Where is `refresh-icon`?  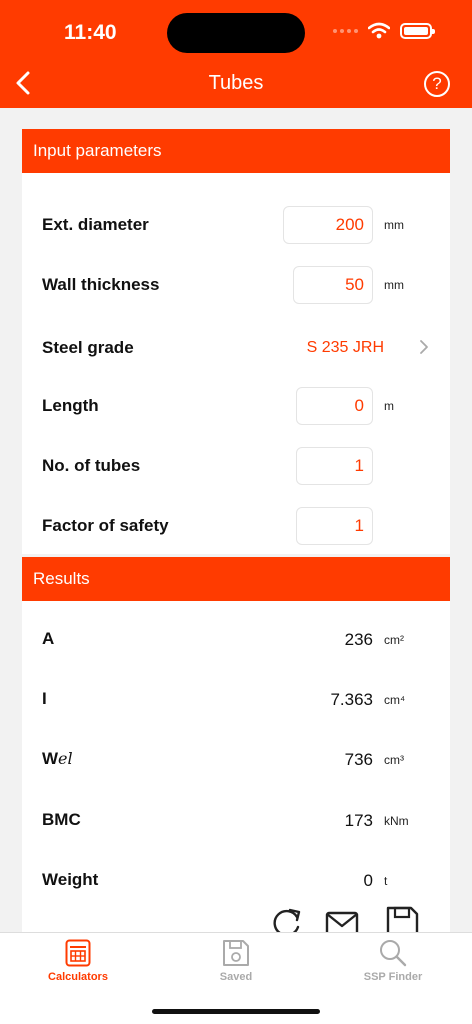
refresh-icon is located at coordinates (286, 918).